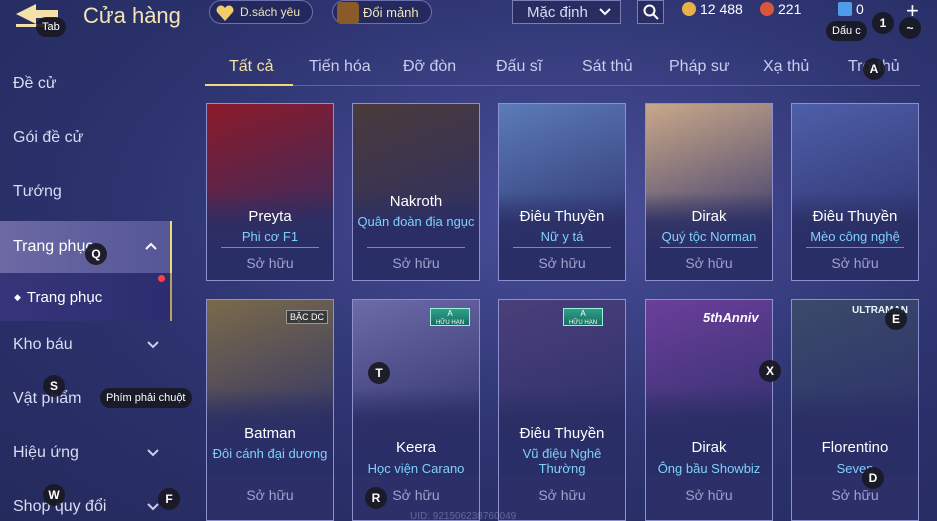  What do you see at coordinates (46, 452) in the screenshot?
I see `sidebar-item-label: Hiệu ứng` at bounding box center [46, 452].